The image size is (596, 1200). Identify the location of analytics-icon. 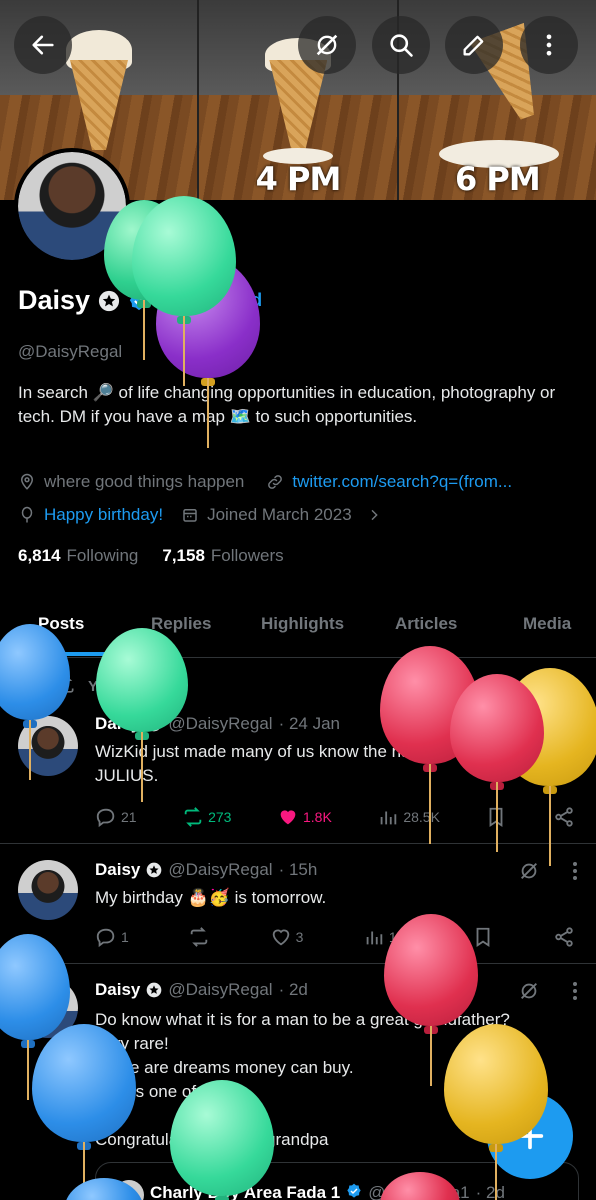
(389, 818).